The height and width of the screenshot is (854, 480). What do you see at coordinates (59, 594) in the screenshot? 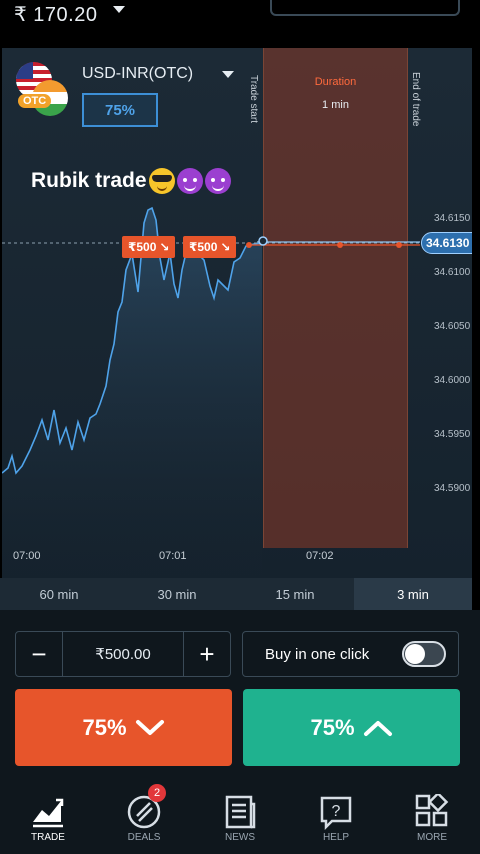
I see `timeframe-60min: 60 min` at bounding box center [59, 594].